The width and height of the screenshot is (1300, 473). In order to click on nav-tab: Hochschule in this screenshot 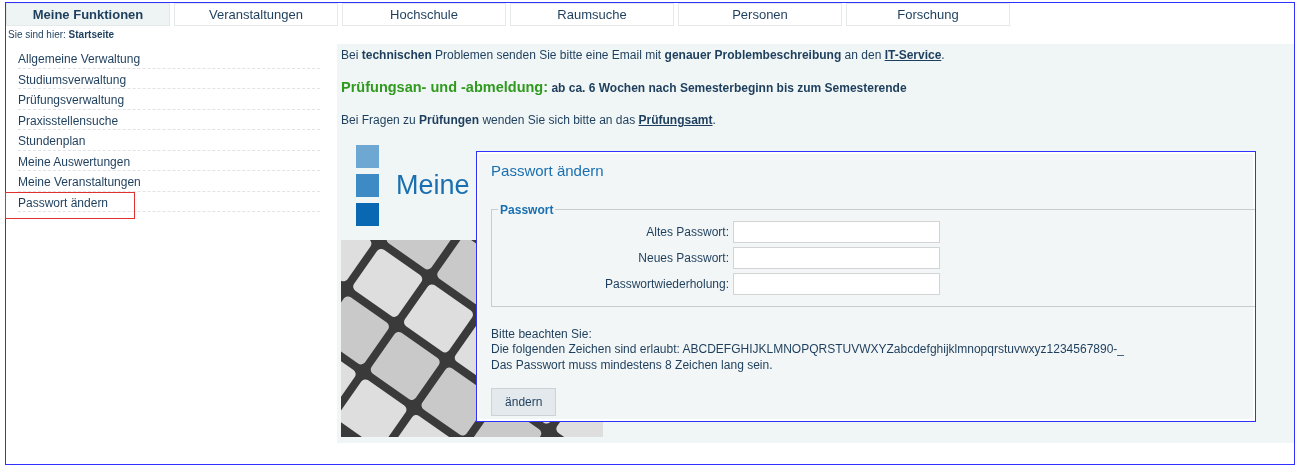, I will do `click(424, 14)`.